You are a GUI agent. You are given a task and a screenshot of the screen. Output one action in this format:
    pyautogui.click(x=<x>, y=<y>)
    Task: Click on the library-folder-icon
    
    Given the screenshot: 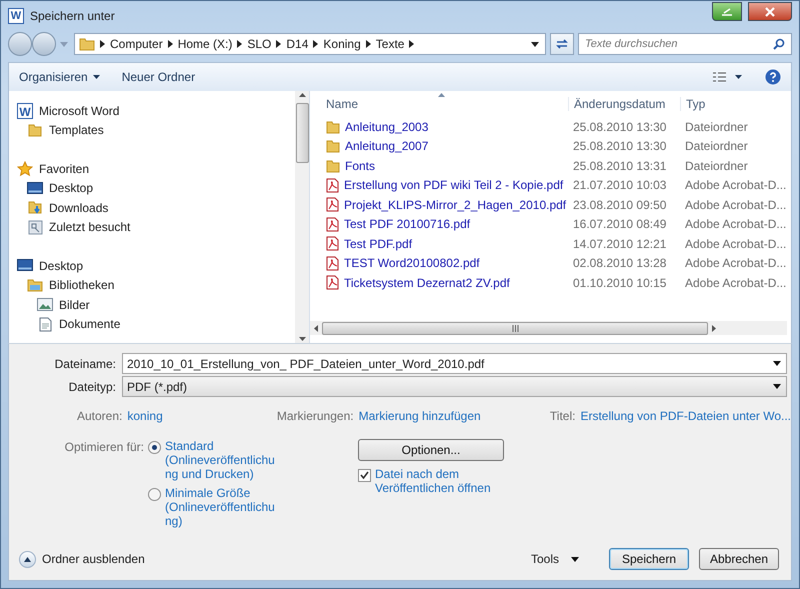 What is the action you would take?
    pyautogui.click(x=35, y=285)
    